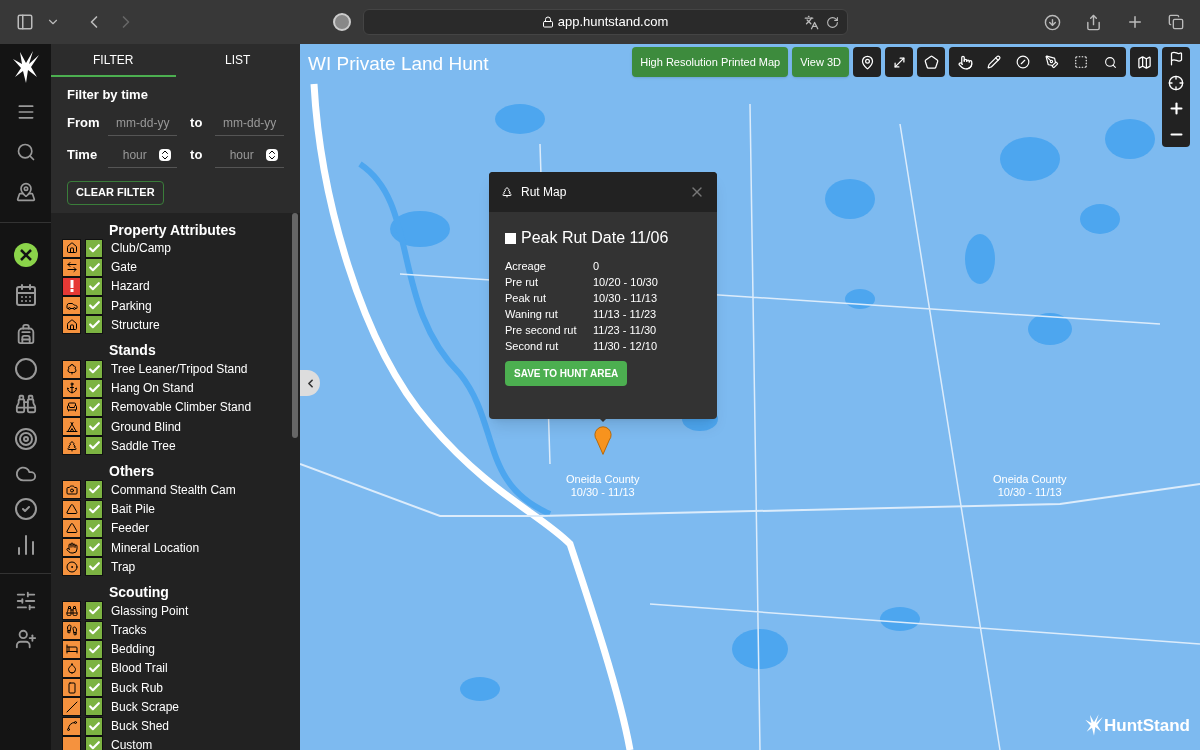 The width and height of the screenshot is (1200, 750). Describe the element at coordinates (625, 346) in the screenshot. I see `popup-row-value: 11/30 - 12/10` at that location.